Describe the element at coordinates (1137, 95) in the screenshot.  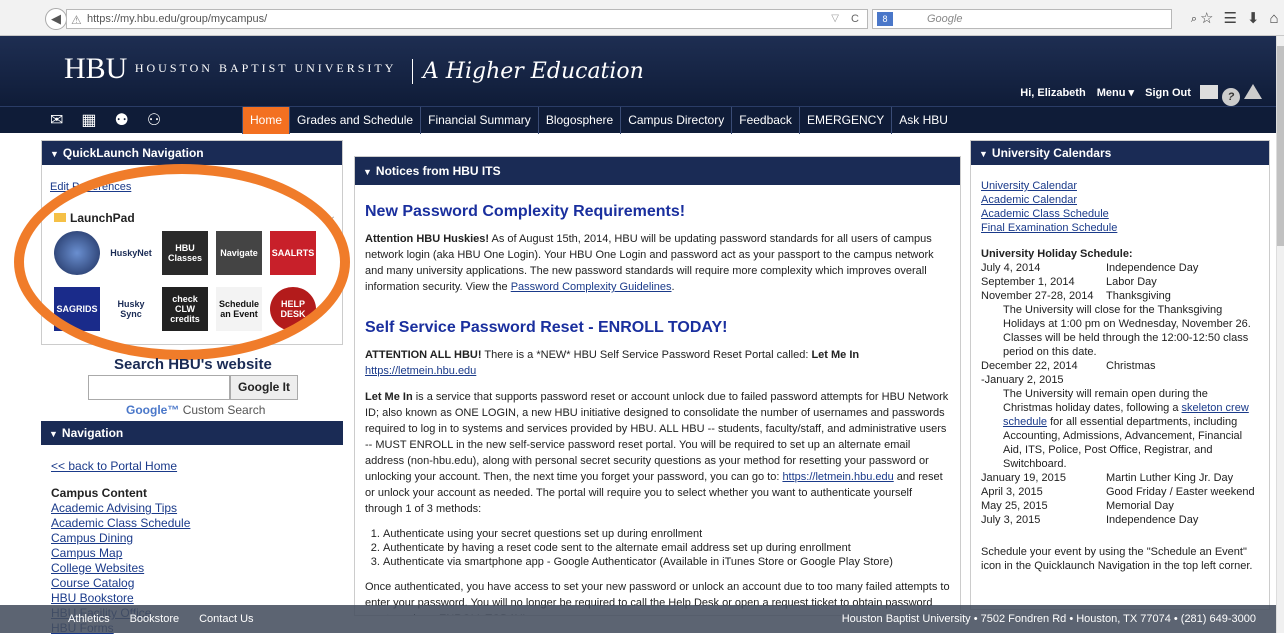
I see `user-bar: Hi, Elizabeth Menu ▾ Sign Out ?` at that location.